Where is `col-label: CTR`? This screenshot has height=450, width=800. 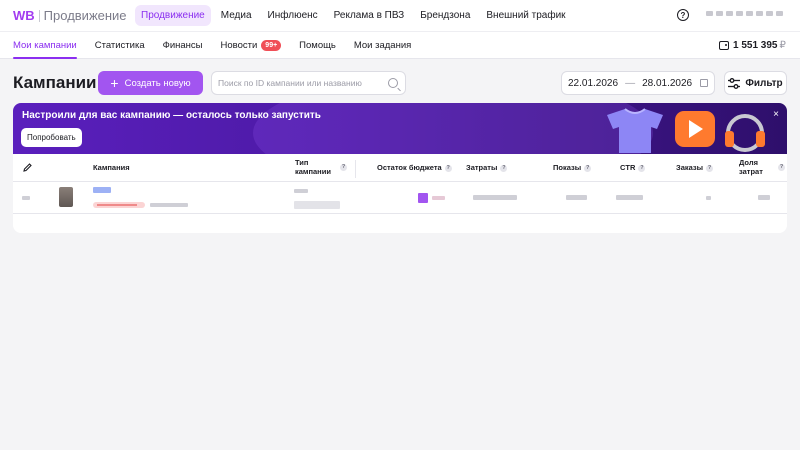 col-label: CTR is located at coordinates (628, 167).